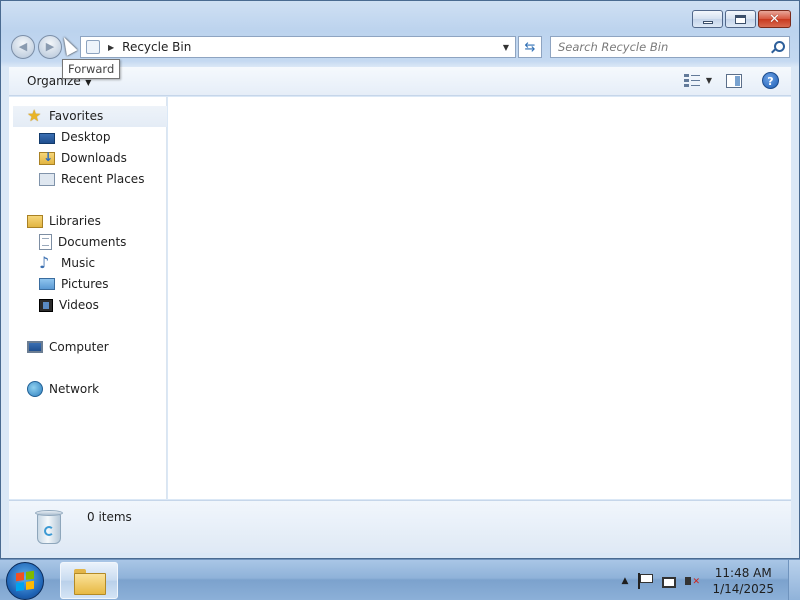  What do you see at coordinates (35, 389) in the screenshot?
I see `network-icon` at bounding box center [35, 389].